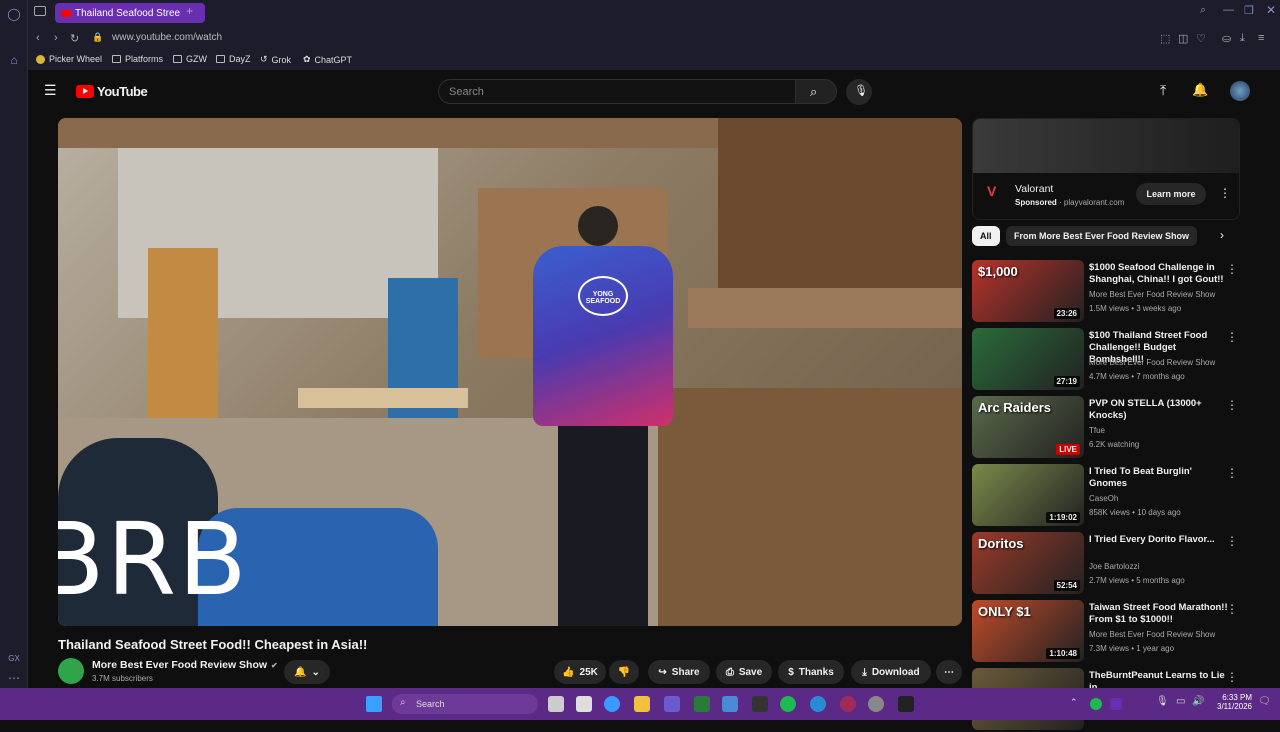 The image size is (1280, 732). I want to click on voice-search-button: 🎙, so click(859, 92).